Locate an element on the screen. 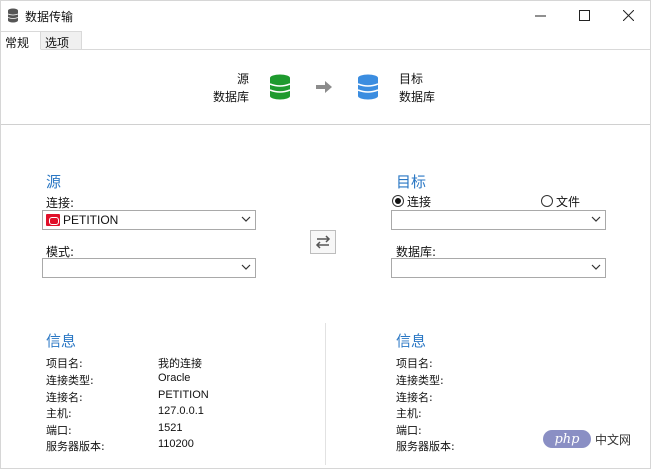 The width and height of the screenshot is (651, 469). target-database-select is located at coordinates (498, 268).